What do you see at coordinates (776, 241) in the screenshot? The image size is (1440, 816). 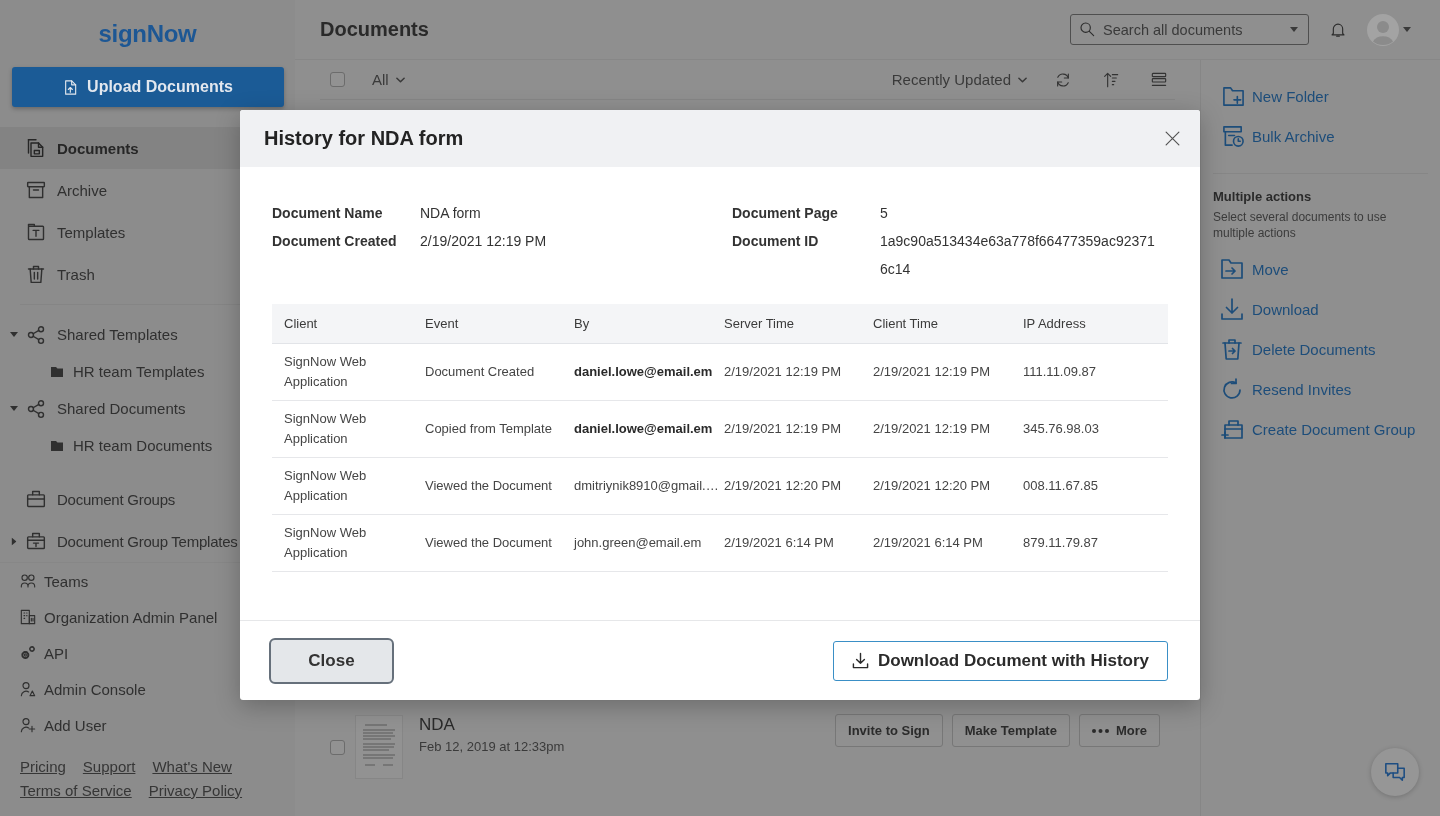 I see `detail-label: Document ID` at bounding box center [776, 241].